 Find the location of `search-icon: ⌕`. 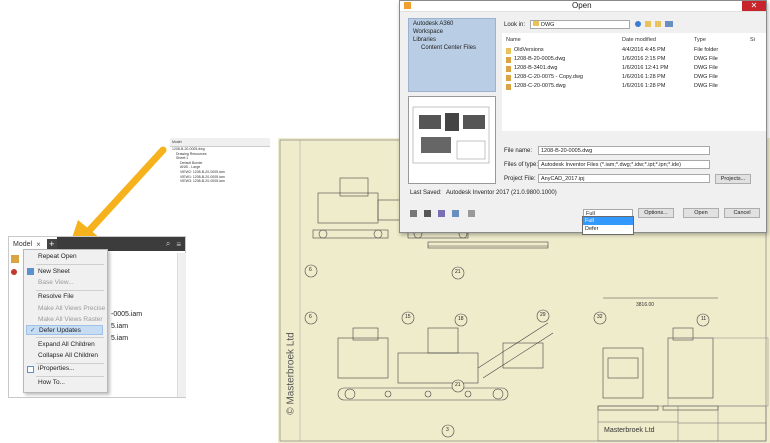

search-icon: ⌕ is located at coordinates (168, 244).